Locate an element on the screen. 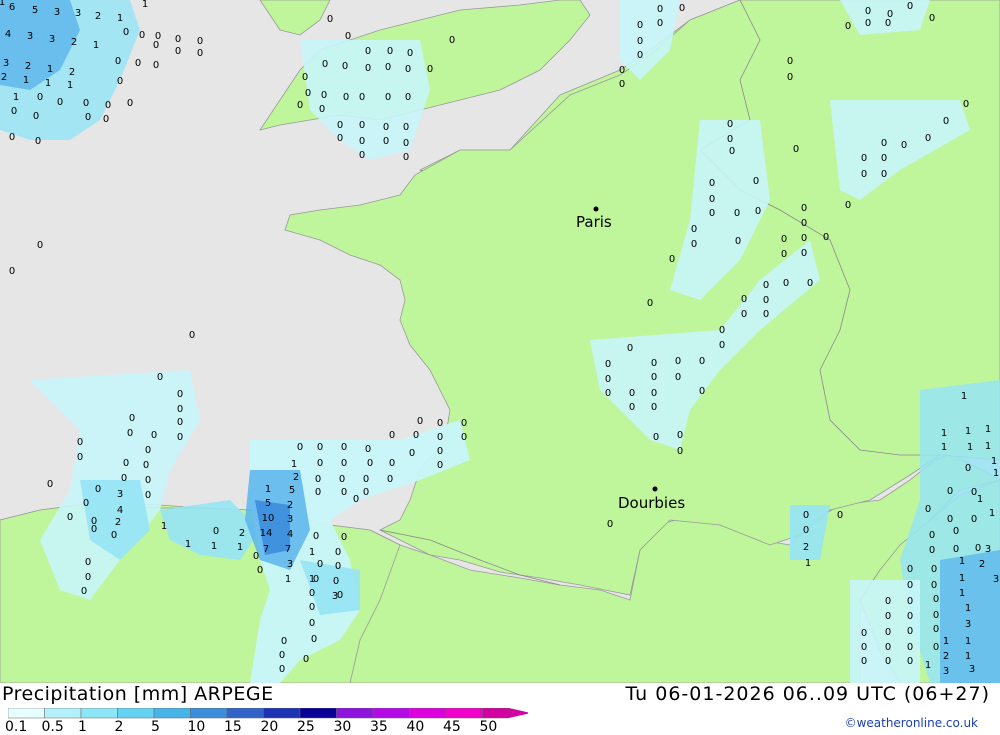 This screenshot has width=1000, height=735. precip-value: 6 is located at coordinates (12, 7).